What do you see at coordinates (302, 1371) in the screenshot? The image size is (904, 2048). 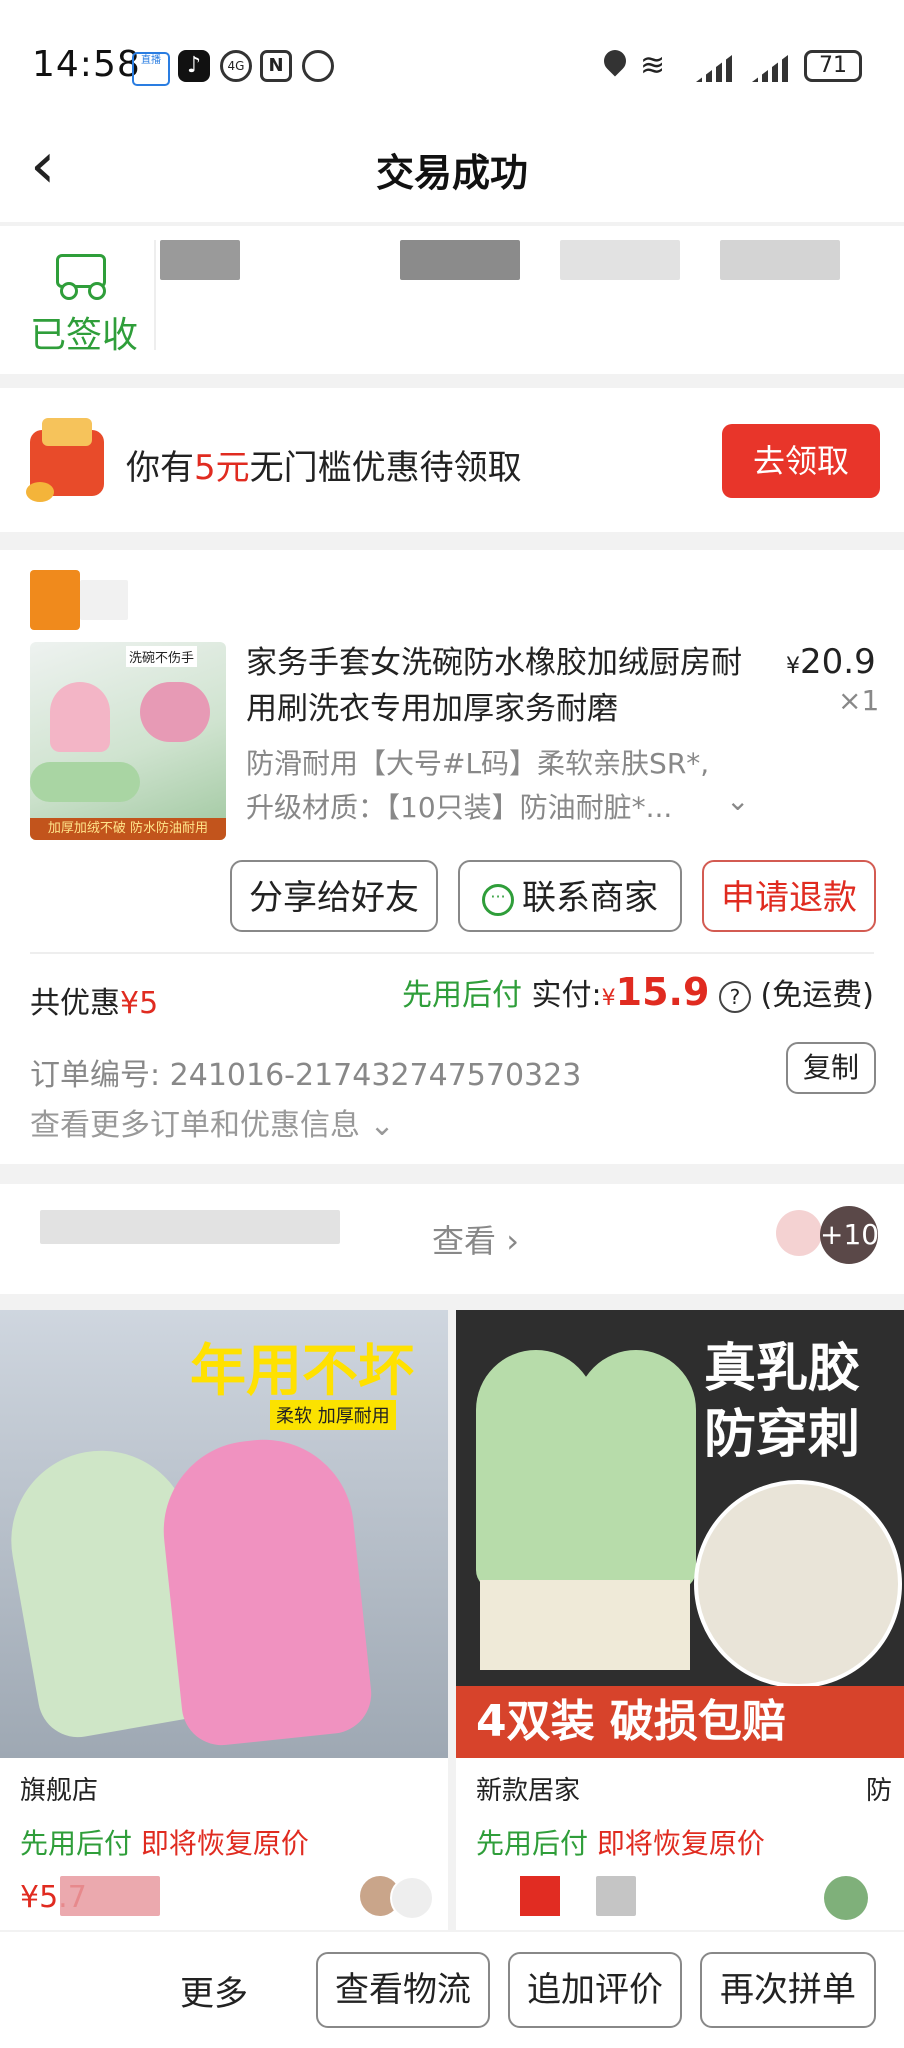 I see `image-headline: 年用不坏` at bounding box center [302, 1371].